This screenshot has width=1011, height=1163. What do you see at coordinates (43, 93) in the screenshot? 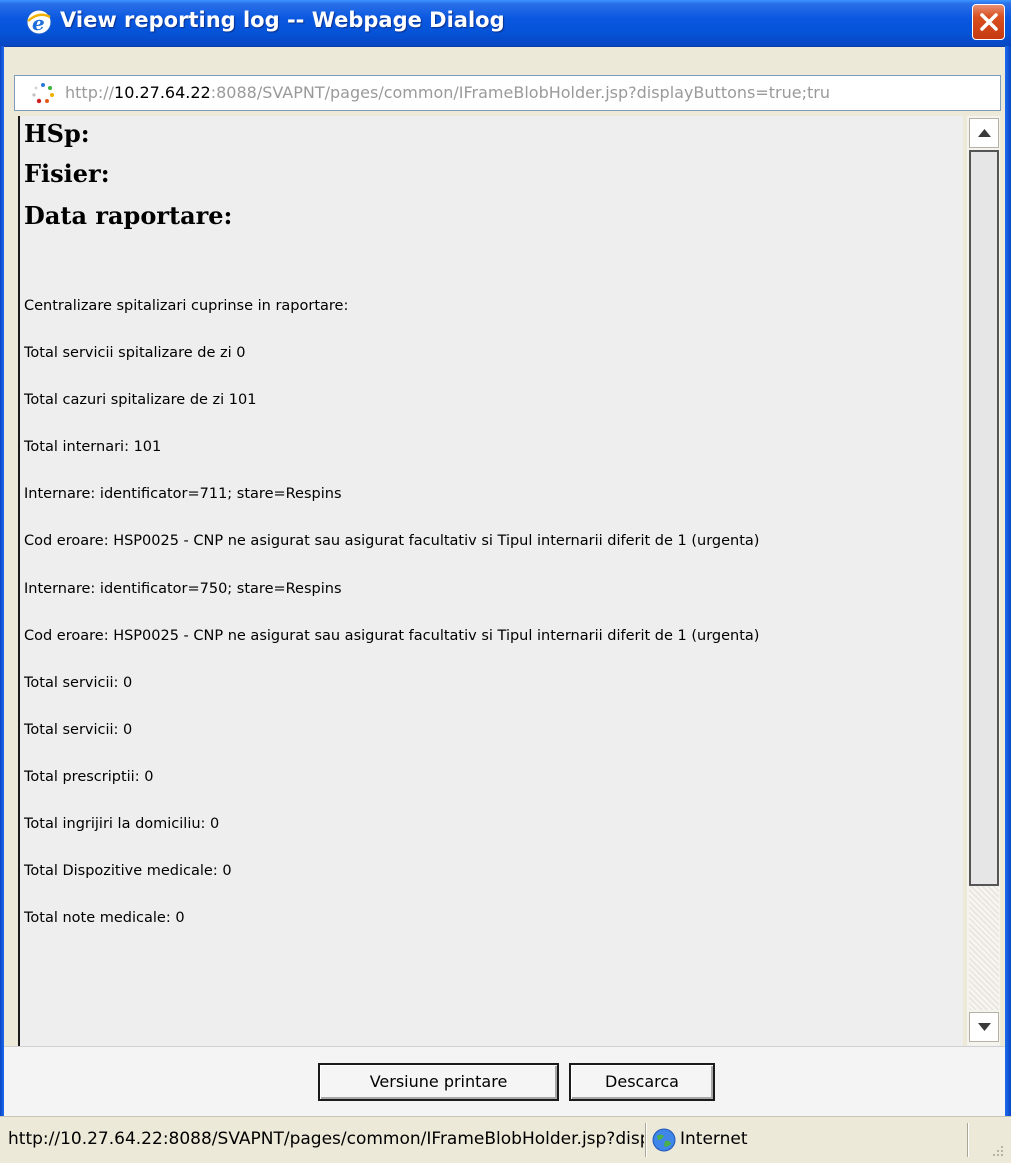
I see `loading-icon` at bounding box center [43, 93].